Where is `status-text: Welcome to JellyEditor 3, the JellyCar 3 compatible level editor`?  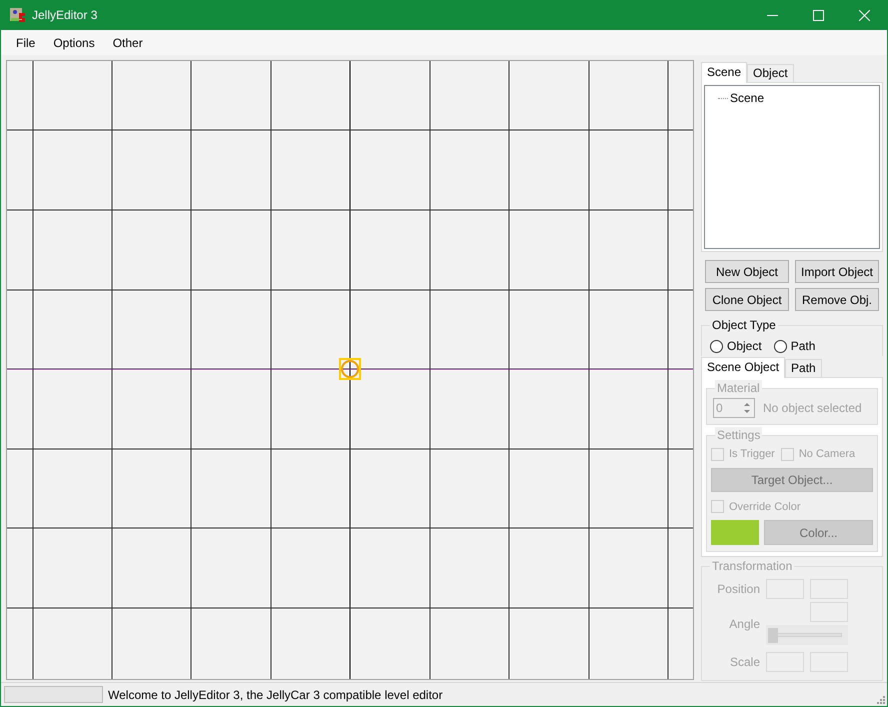 status-text: Welcome to JellyEditor 3, the JellyCar 3 compatible level editor is located at coordinates (275, 695).